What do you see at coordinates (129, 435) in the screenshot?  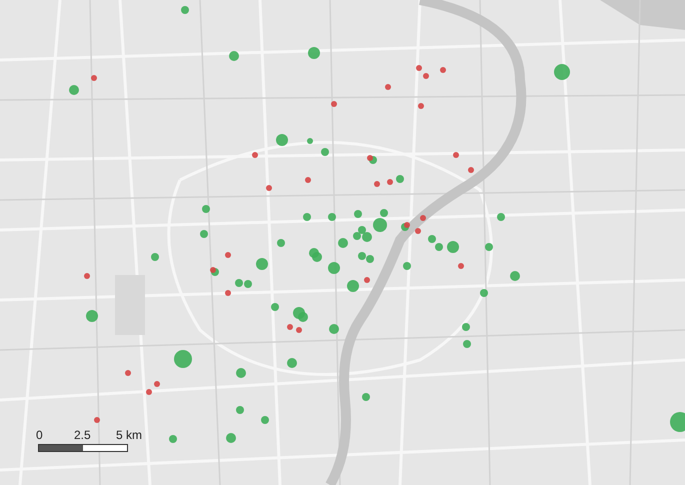 I see `scale-label: 5 km` at bounding box center [129, 435].